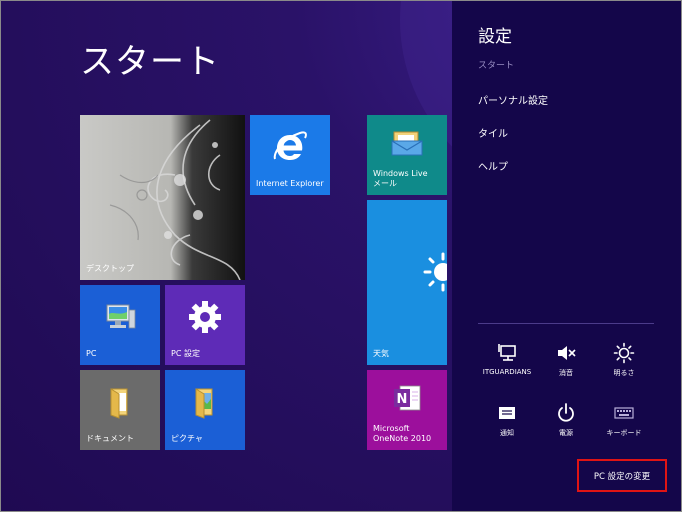  I want to click on network-label: ITGUARDIANS, so click(507, 372).